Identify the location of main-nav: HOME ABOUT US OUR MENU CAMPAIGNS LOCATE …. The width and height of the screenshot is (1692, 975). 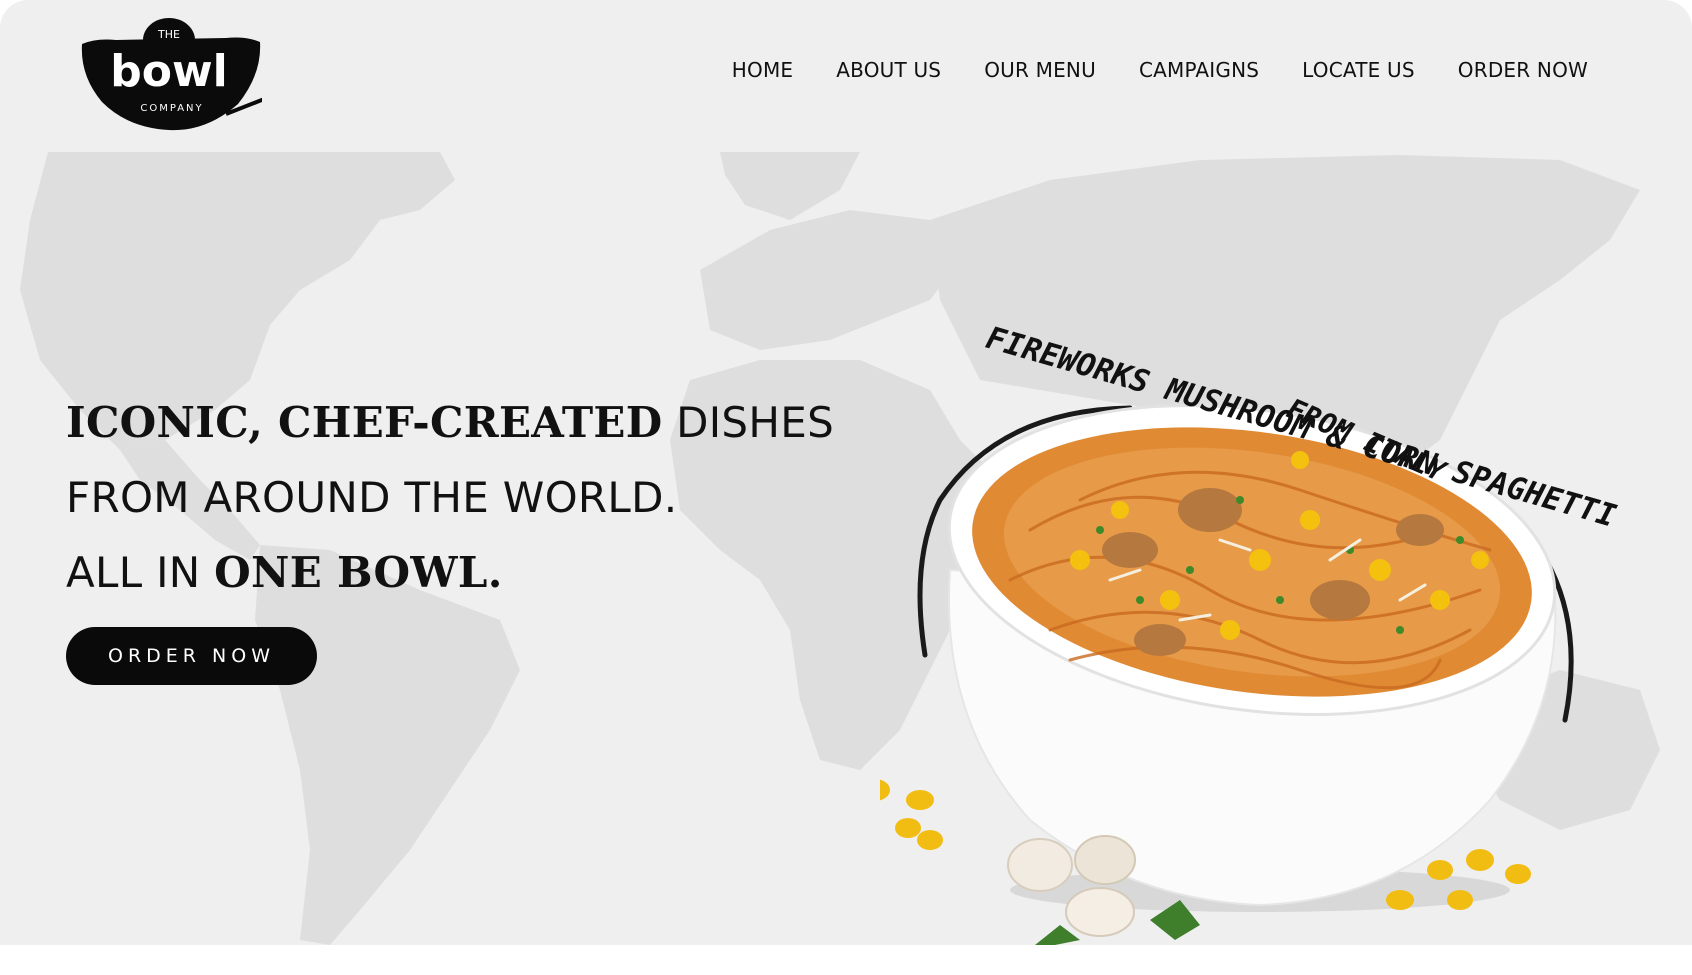
(1160, 70).